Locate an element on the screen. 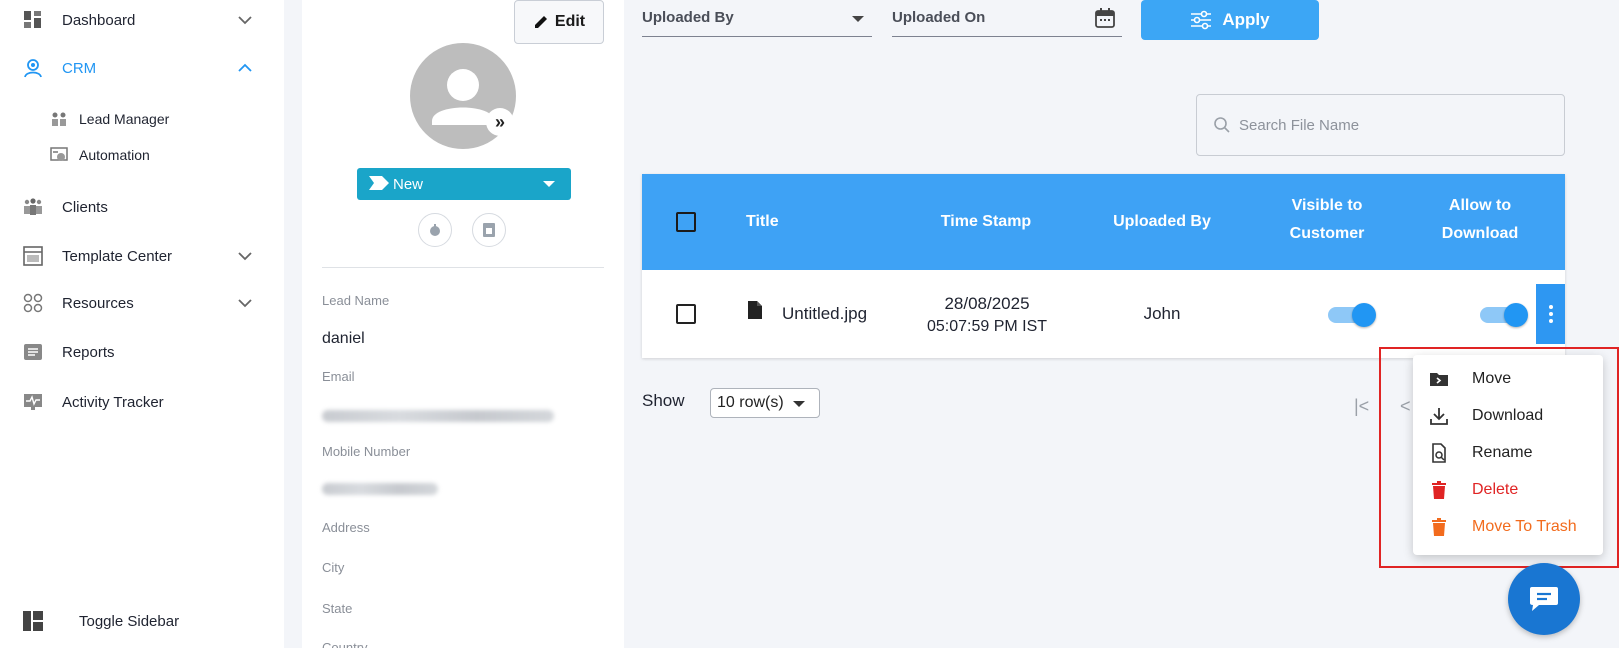 The width and height of the screenshot is (1619, 648). header-allow-to-download: Allow to Download is located at coordinates (1480, 220).